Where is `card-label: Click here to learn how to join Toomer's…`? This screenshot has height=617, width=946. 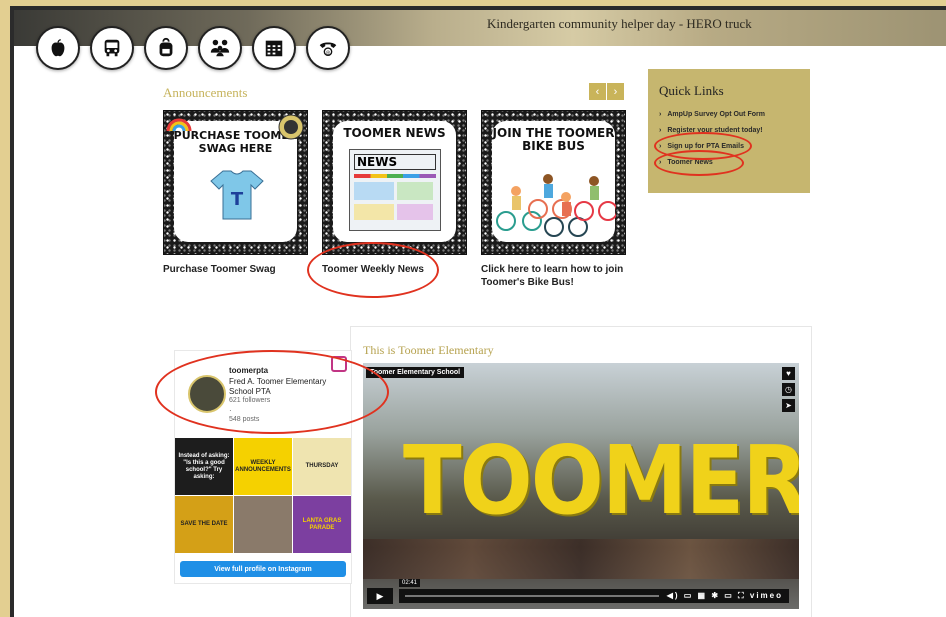 card-label: Click here to learn how to join Toomer's… is located at coordinates (553, 276).